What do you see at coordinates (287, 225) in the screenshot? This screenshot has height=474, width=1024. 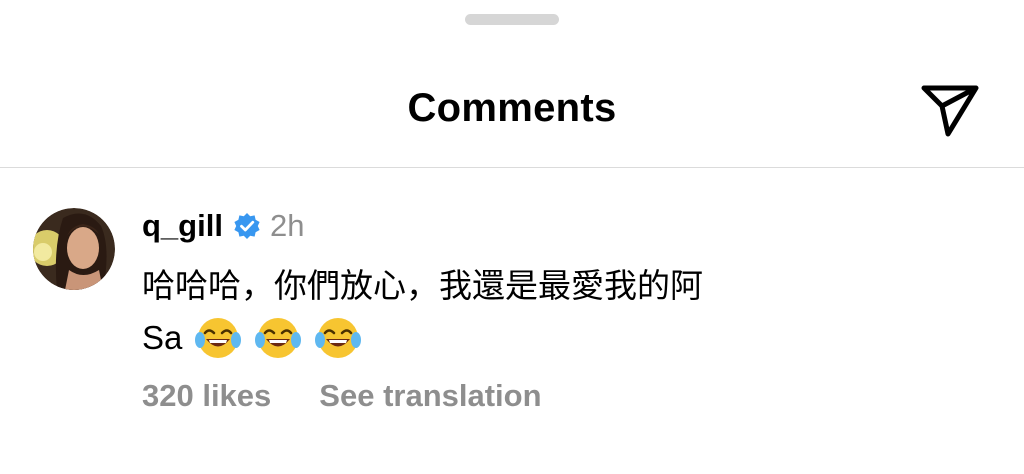 I see `comment-timestamp: 2h` at bounding box center [287, 225].